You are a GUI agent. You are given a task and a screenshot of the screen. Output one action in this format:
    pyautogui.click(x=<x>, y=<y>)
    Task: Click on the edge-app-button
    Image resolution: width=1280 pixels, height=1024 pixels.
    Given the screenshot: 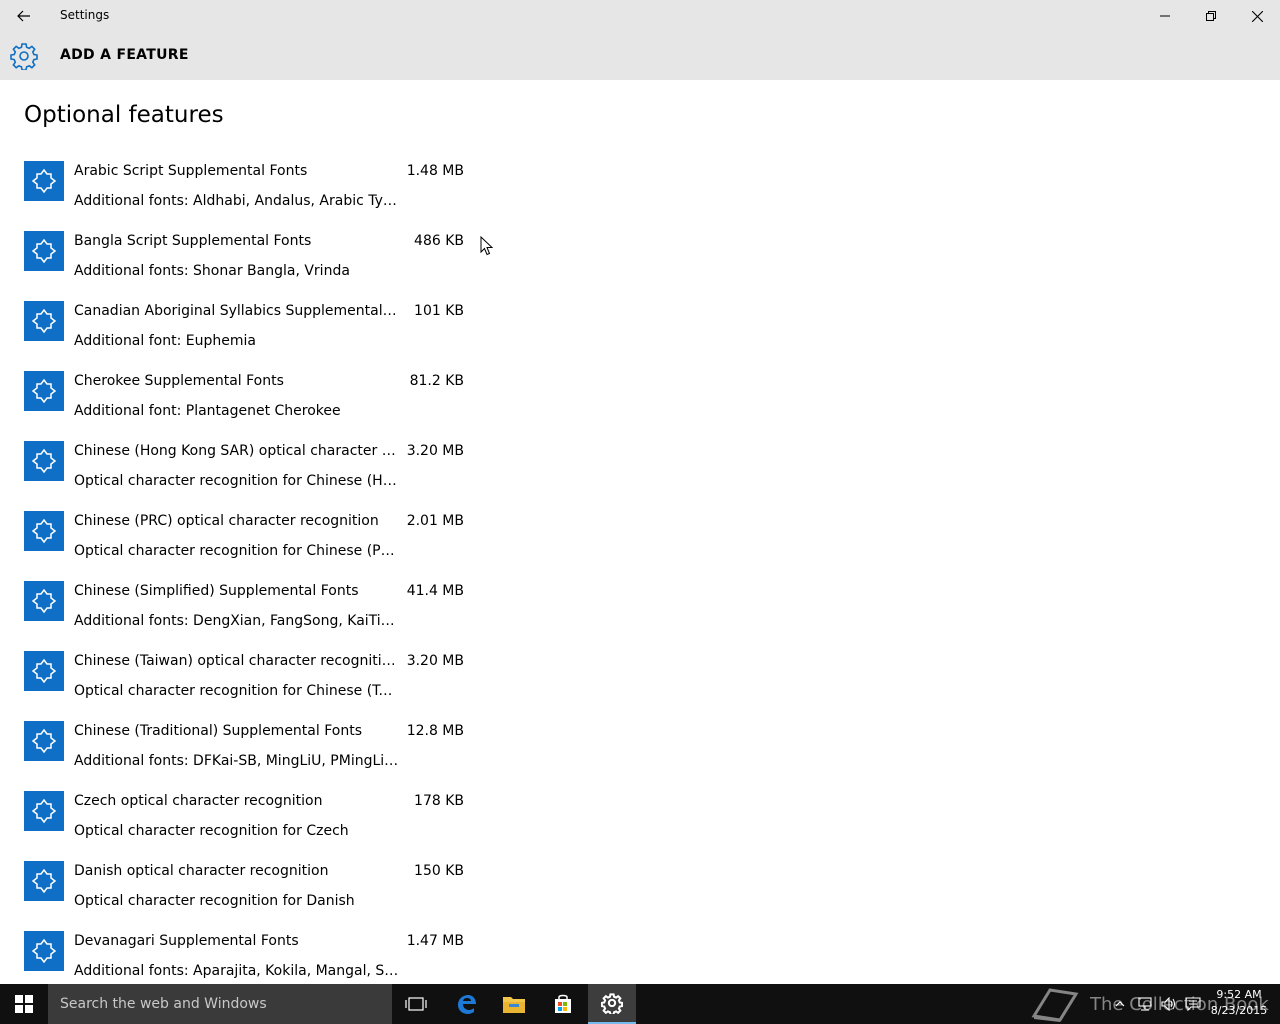 What is the action you would take?
    pyautogui.click(x=466, y=1004)
    